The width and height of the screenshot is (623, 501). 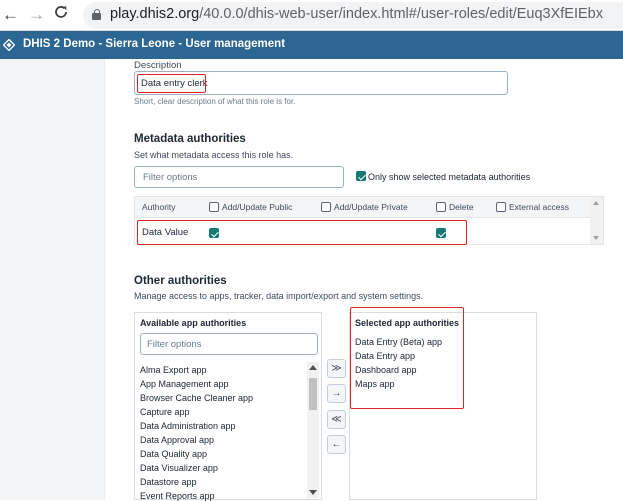 I want to click on delete-all-checkbox, so click(x=441, y=207).